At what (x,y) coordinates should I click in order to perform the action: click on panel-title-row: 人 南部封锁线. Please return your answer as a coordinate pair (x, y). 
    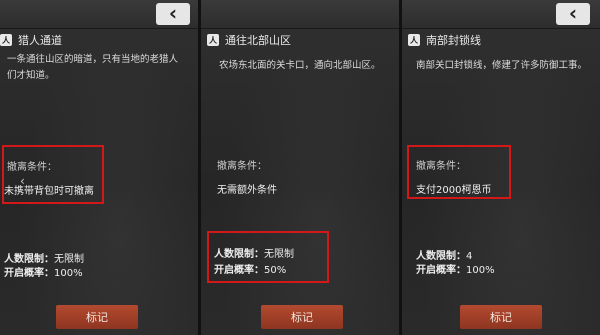
    Looking at the image, I should click on (444, 40).